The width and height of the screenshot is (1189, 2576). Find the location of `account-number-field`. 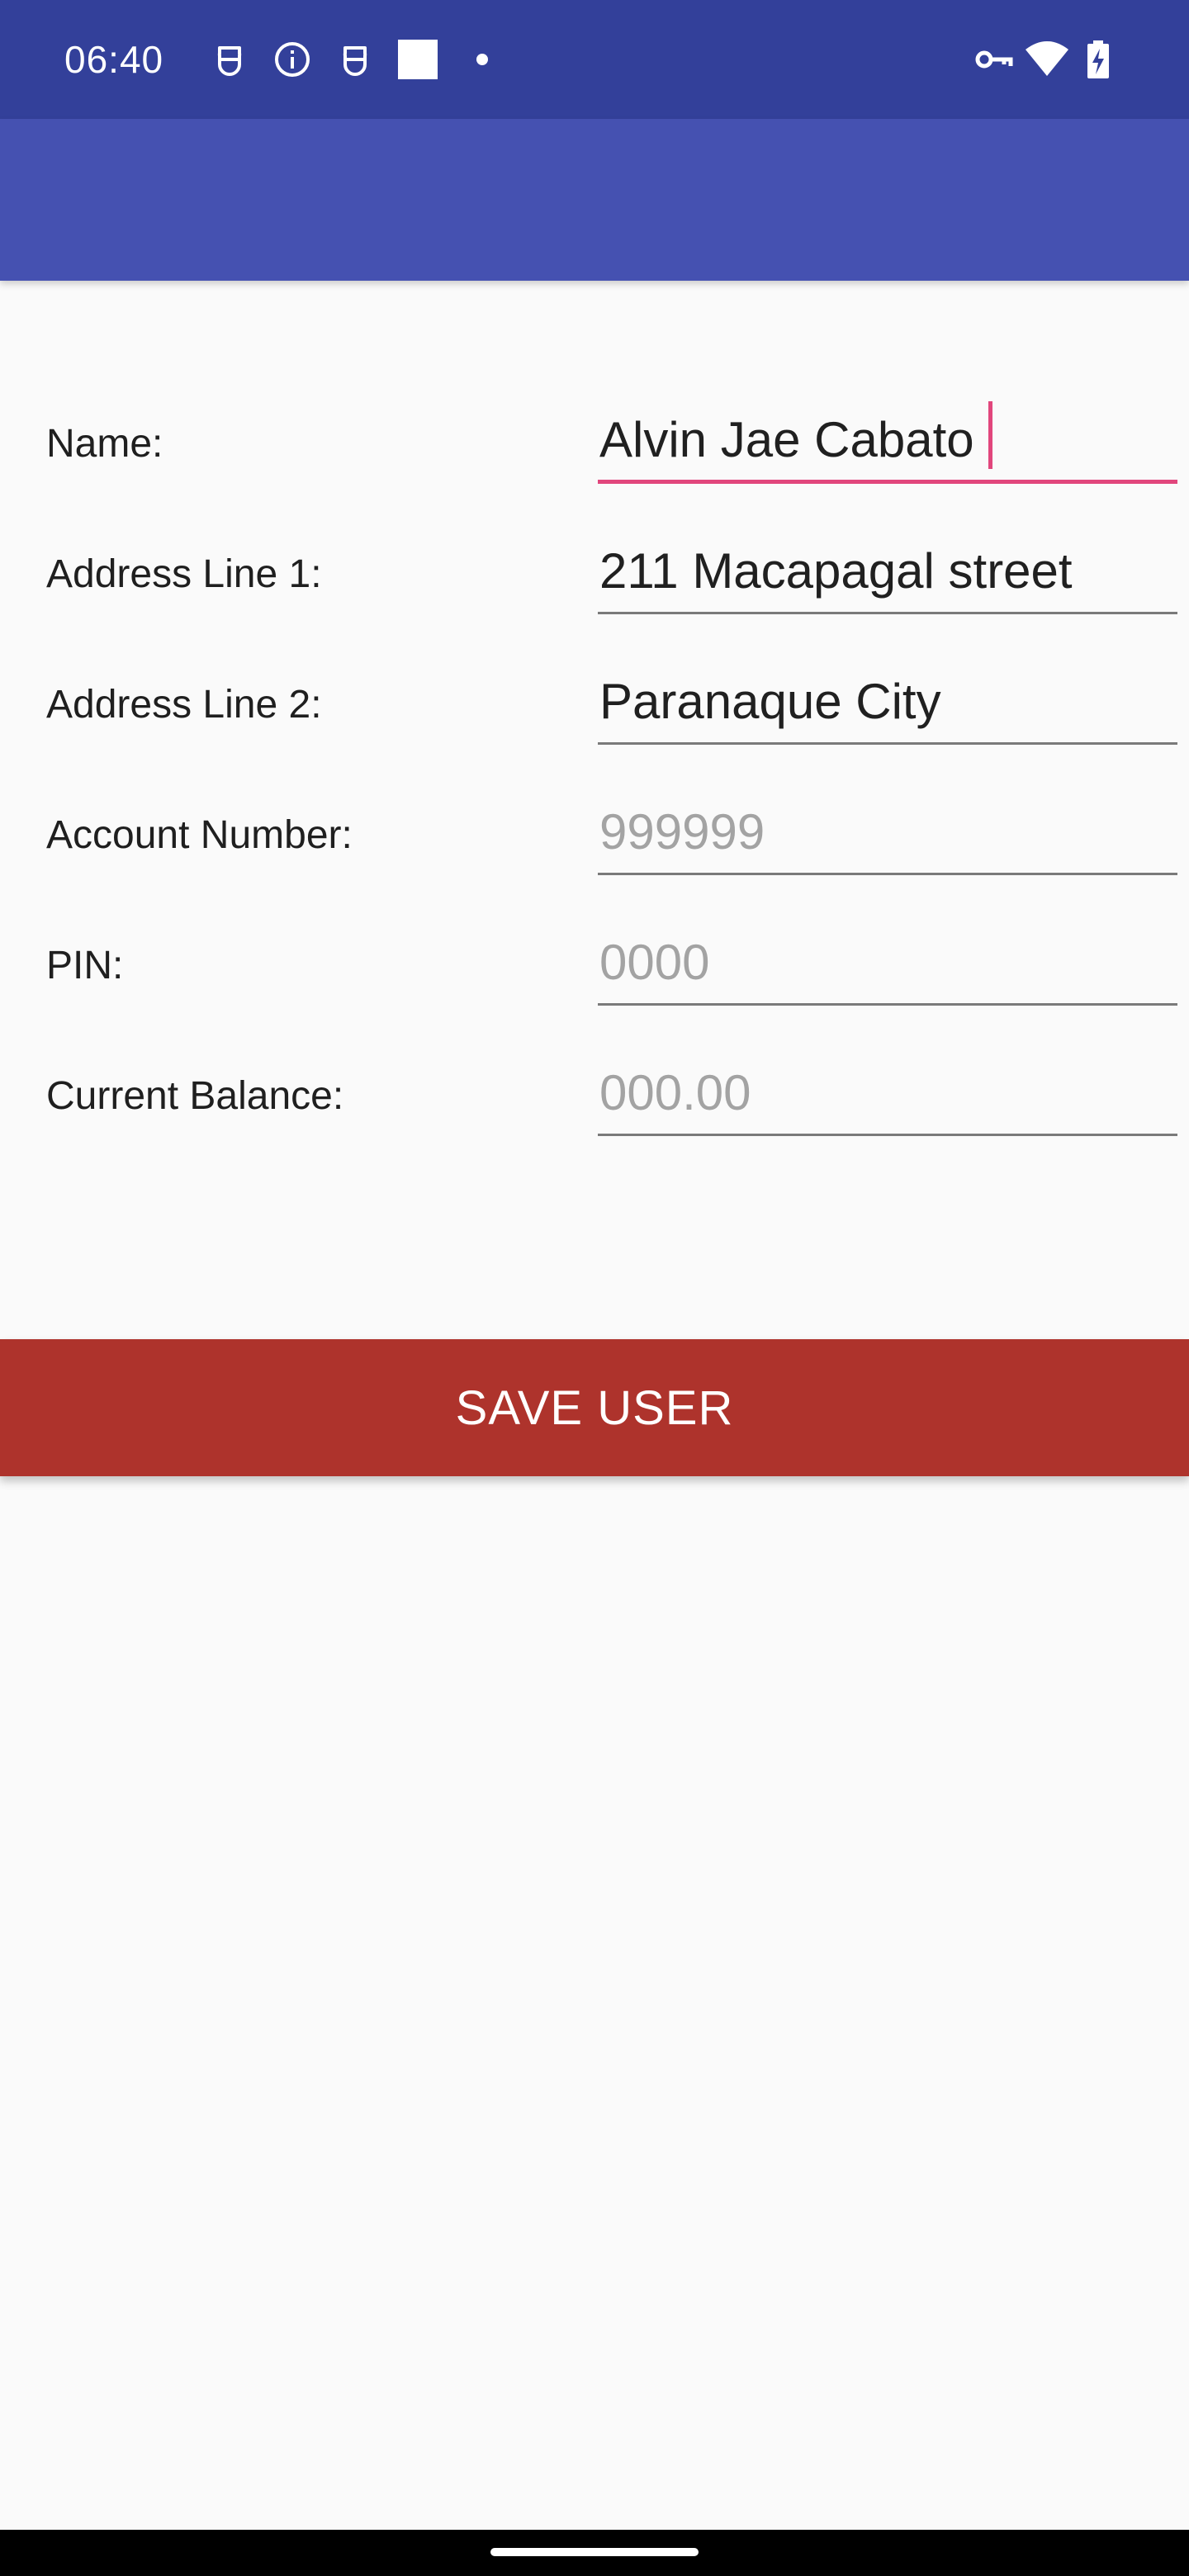

account-number-field is located at coordinates (887, 835).